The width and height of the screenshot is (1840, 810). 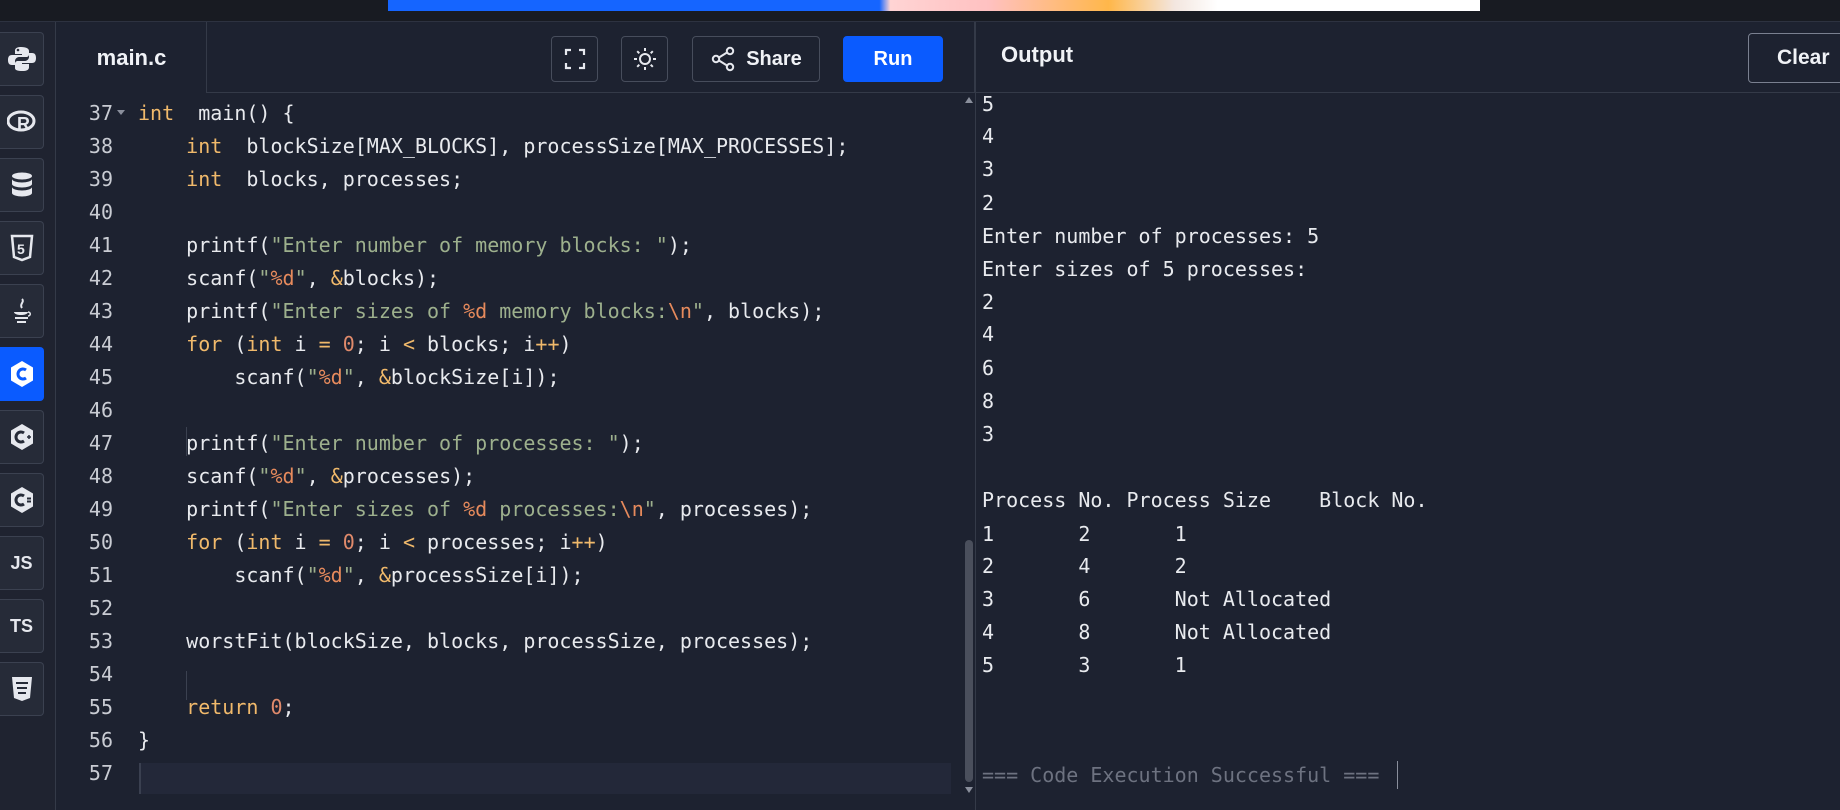 What do you see at coordinates (100, 476) in the screenshot?
I see `line-number: 48` at bounding box center [100, 476].